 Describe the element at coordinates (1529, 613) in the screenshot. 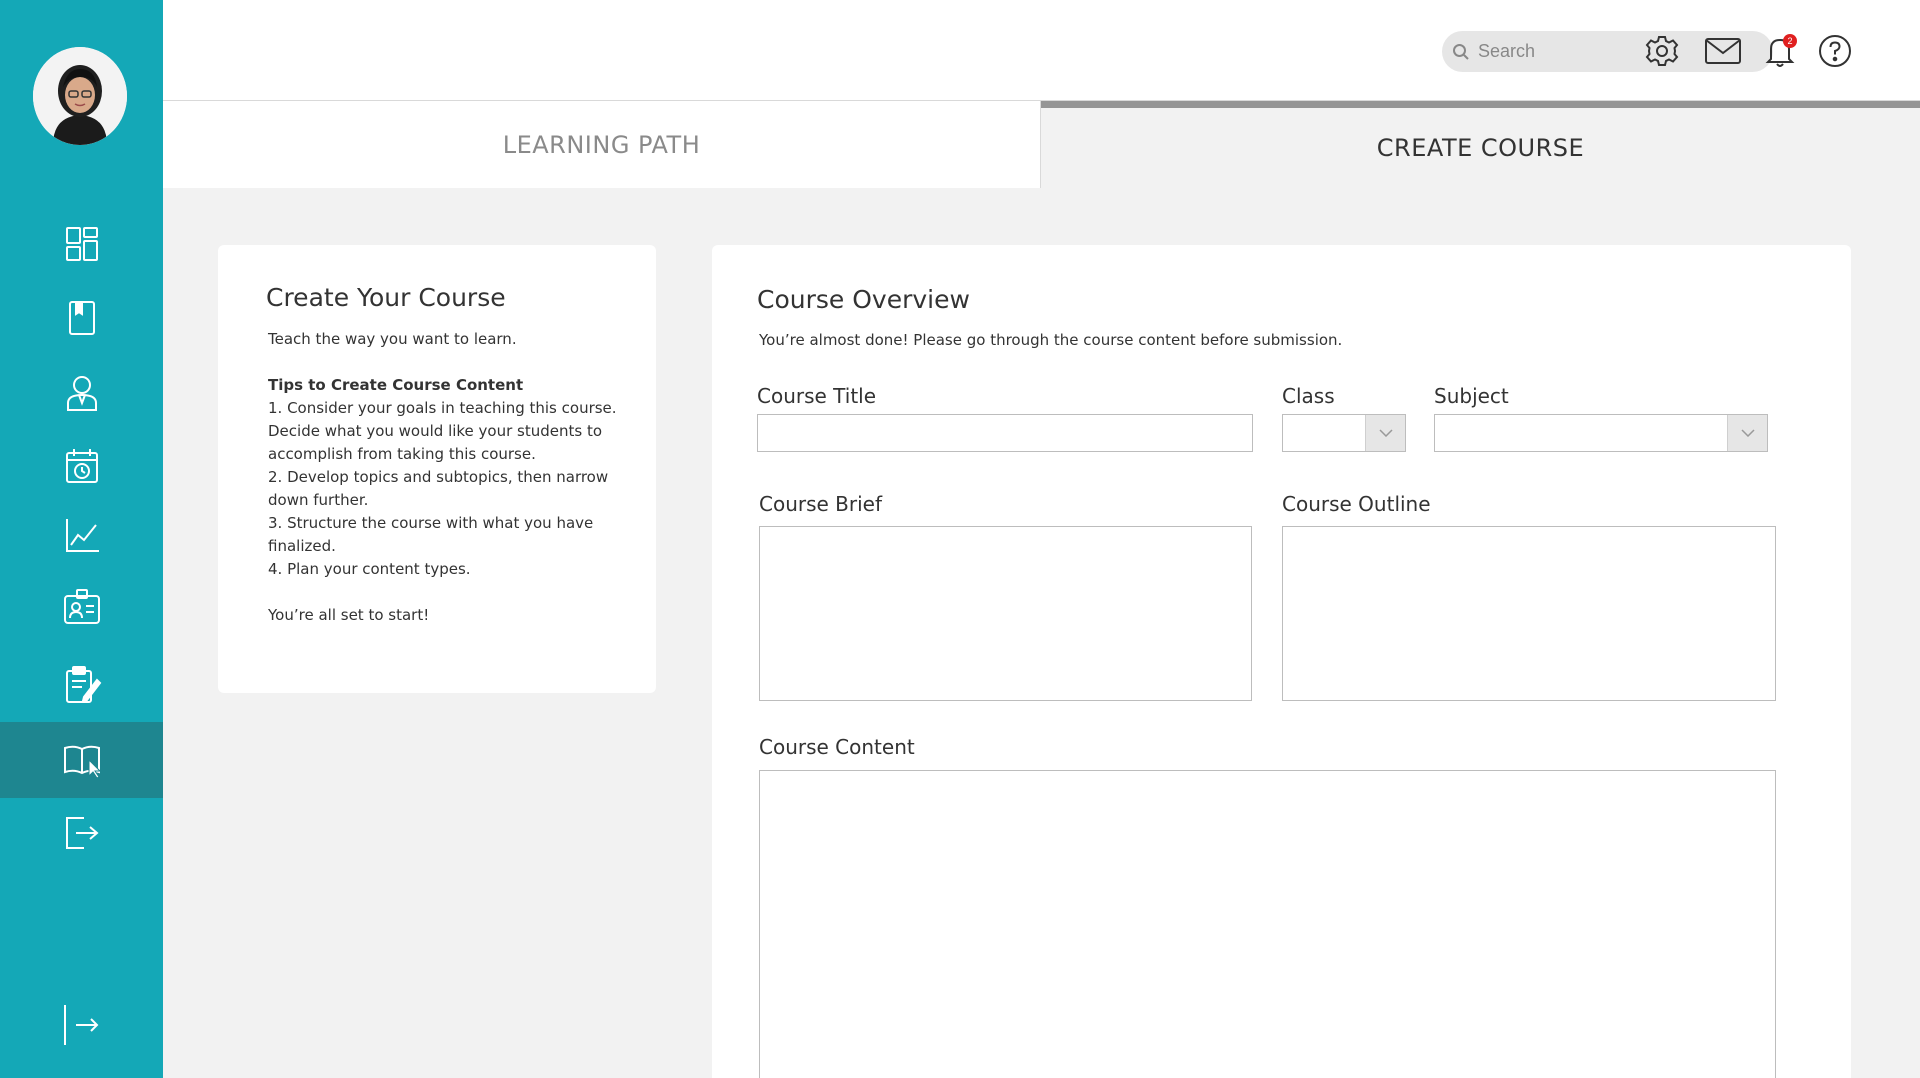

I see `course-outline-textarea` at that location.